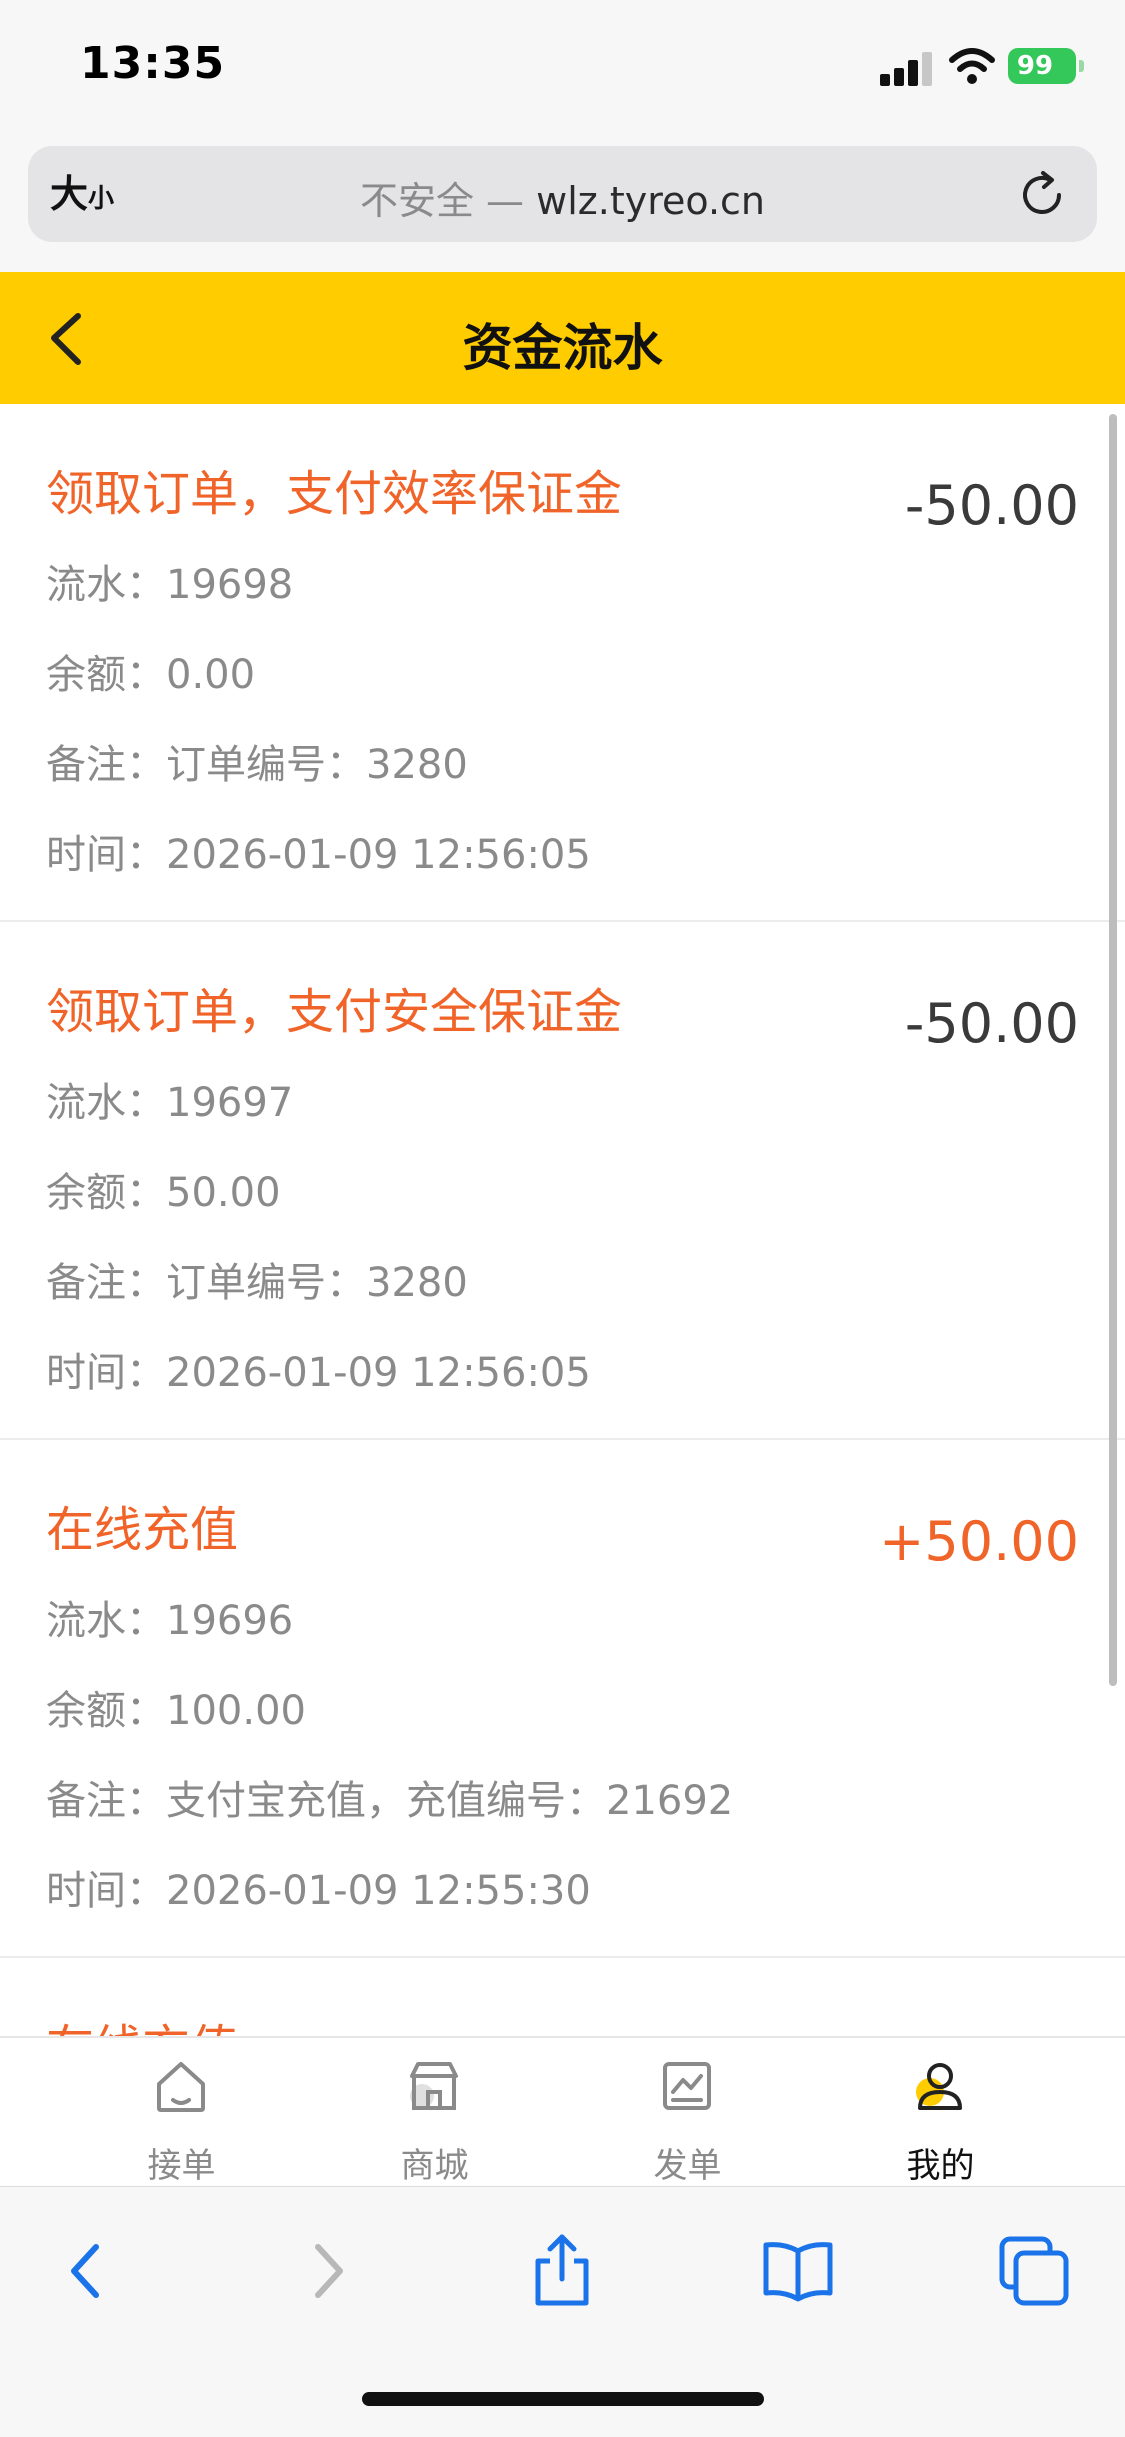 The image size is (1125, 2437). What do you see at coordinates (798, 2271) in the screenshot?
I see `bookmarks-icon` at bounding box center [798, 2271].